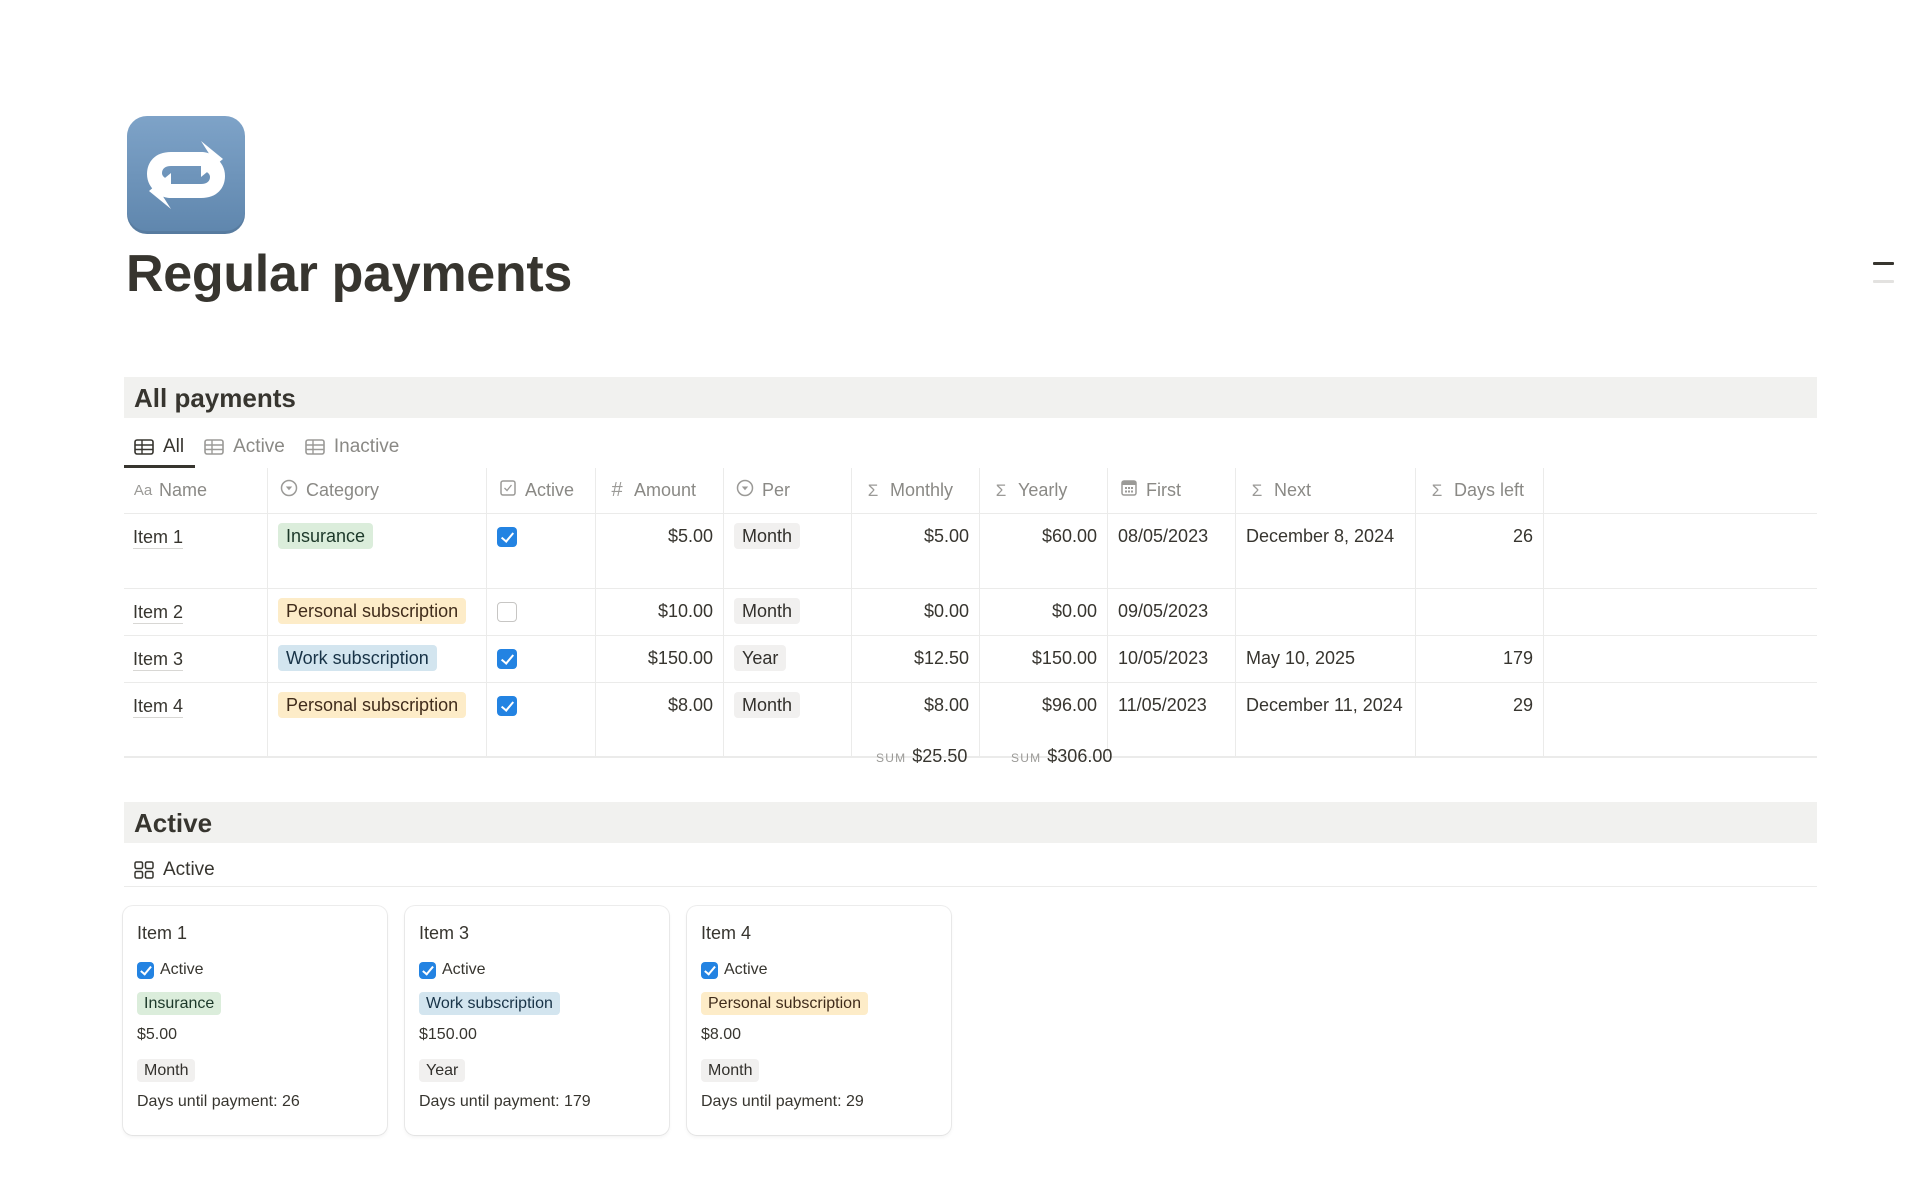  Describe the element at coordinates (158, 537) in the screenshot. I see `row-name-link: Item 1` at that location.